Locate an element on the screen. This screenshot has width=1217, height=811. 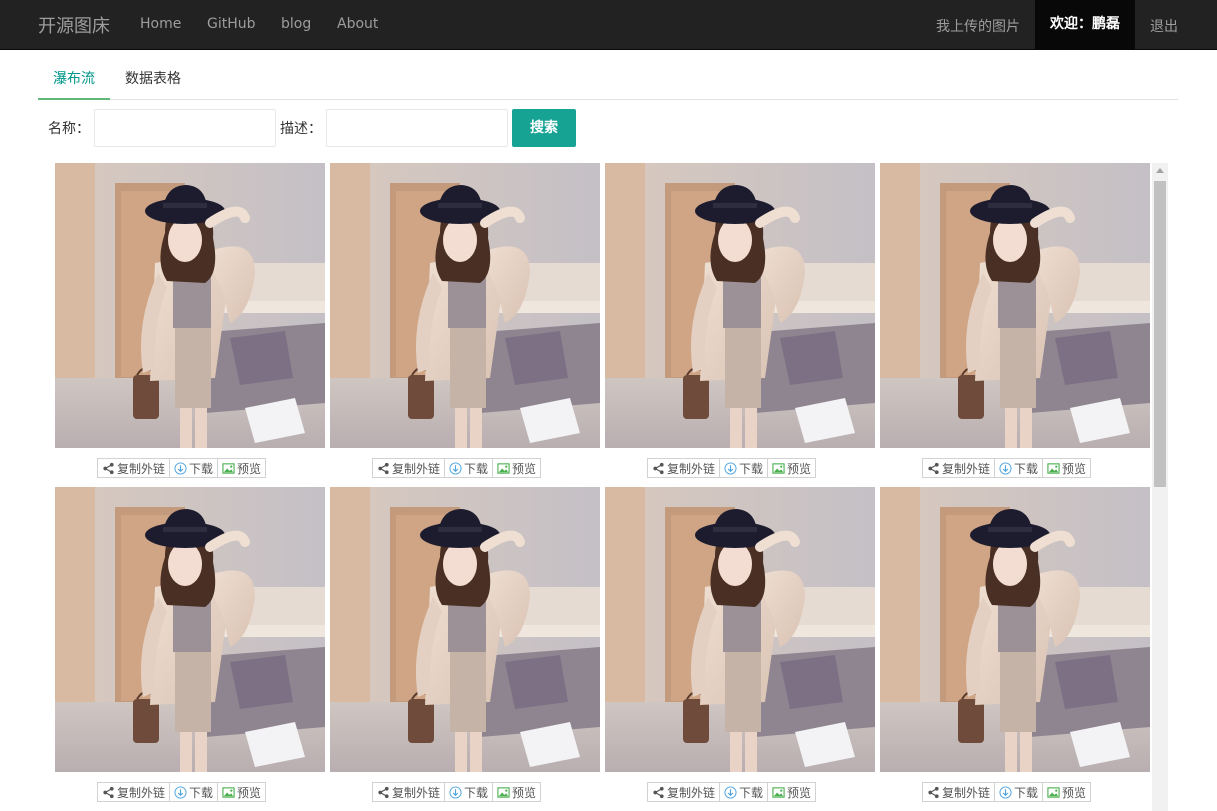
nav-link-home: Home is located at coordinates (160, 24).